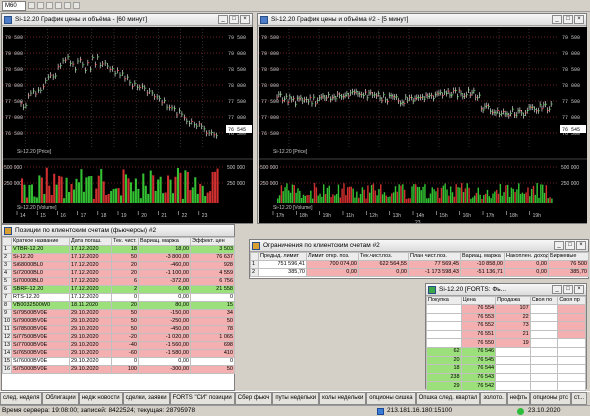 The image size is (590, 416). What do you see at coordinates (506, 377) in the screenshot?
I see `orderbook-row: 238 76 543` at bounding box center [506, 377].